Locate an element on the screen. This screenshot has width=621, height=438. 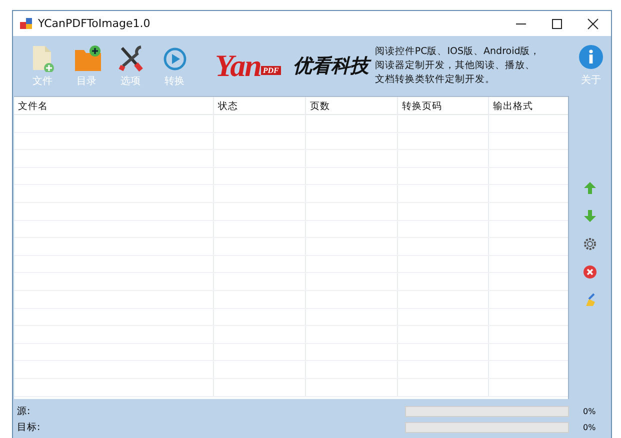
progress-label: 源: is located at coordinates (24, 411).